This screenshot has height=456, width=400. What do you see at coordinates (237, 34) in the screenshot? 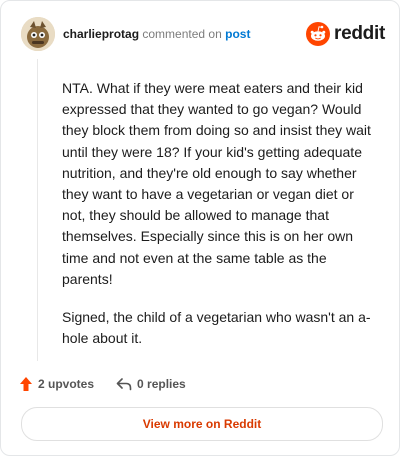
I see `post-link: post` at bounding box center [237, 34].